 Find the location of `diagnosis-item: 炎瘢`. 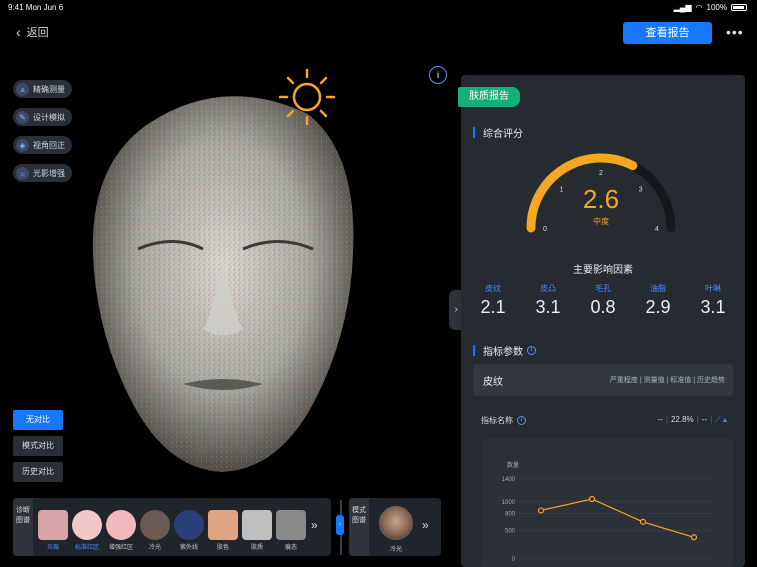

diagnosis-item: 炎瘢 is located at coordinates (53, 530).